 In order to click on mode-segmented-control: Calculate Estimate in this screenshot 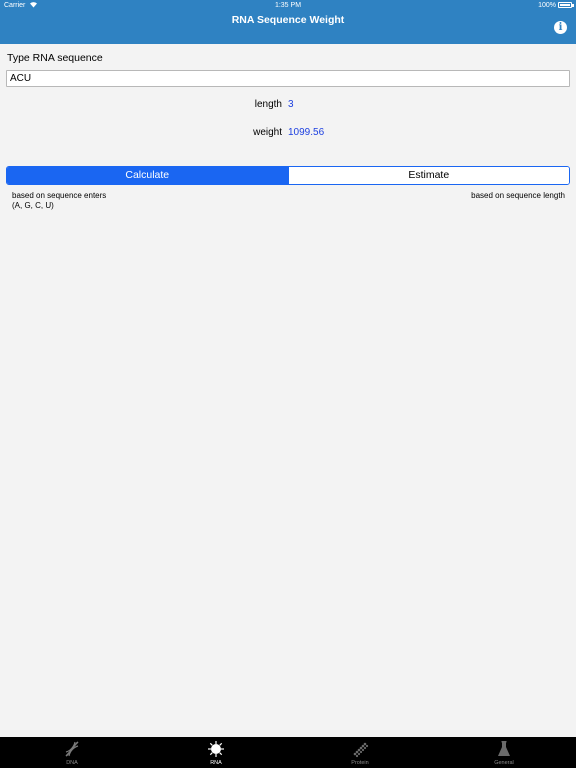, I will do `click(288, 175)`.